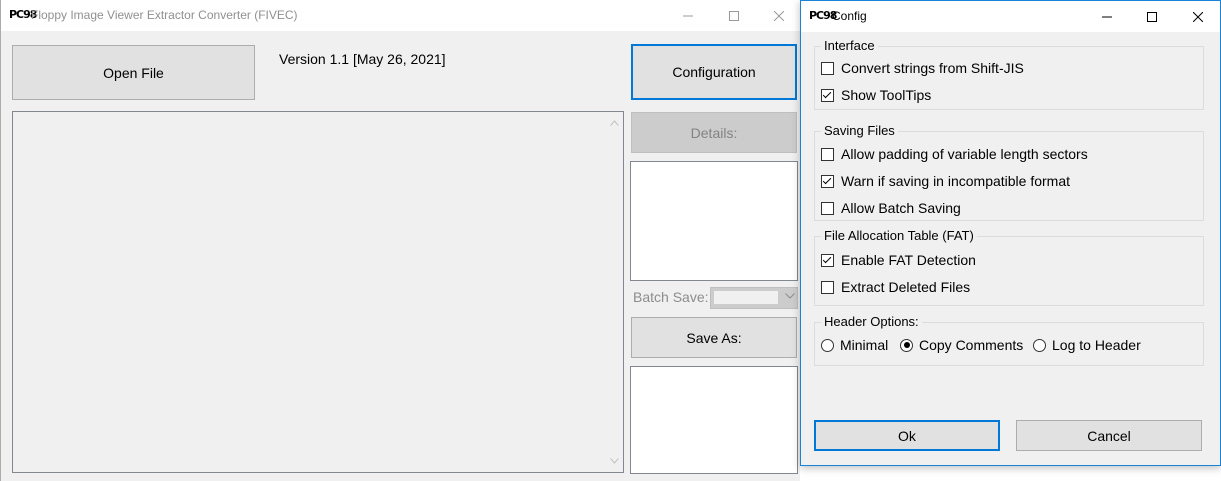  I want to click on radio-label: Log to Header, so click(1096, 345).